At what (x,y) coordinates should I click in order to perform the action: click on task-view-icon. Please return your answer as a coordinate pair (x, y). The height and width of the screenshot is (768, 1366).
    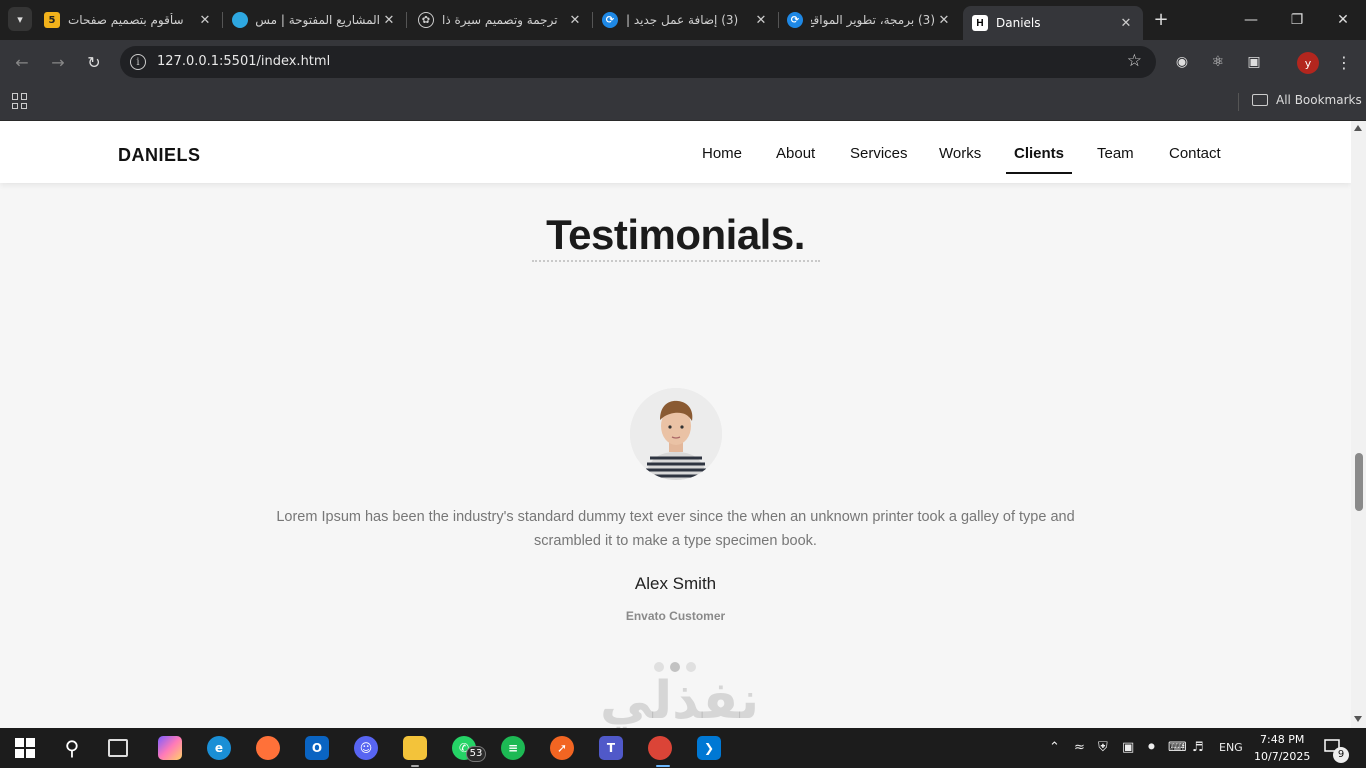
    Looking at the image, I should click on (118, 748).